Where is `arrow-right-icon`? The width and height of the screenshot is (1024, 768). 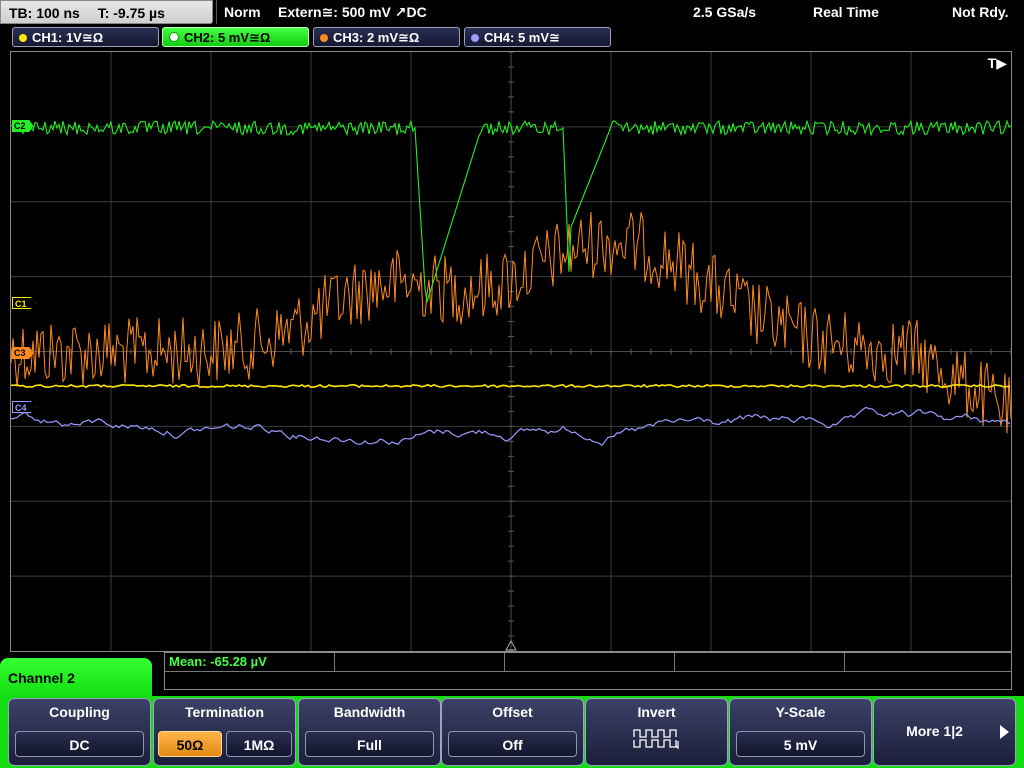 arrow-right-icon is located at coordinates (1004, 732).